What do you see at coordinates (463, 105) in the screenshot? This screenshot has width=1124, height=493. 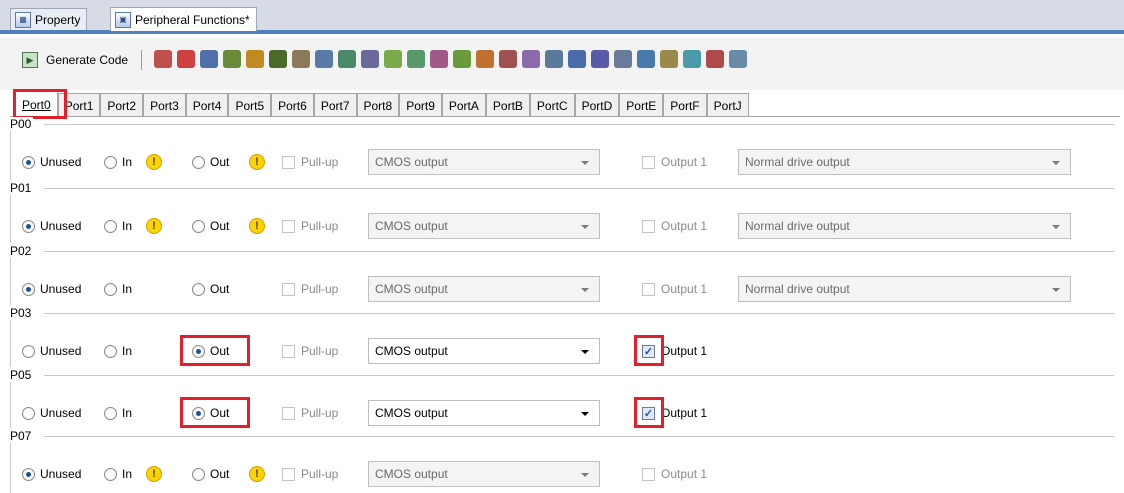 I see `tab-porta: PortA` at bounding box center [463, 105].